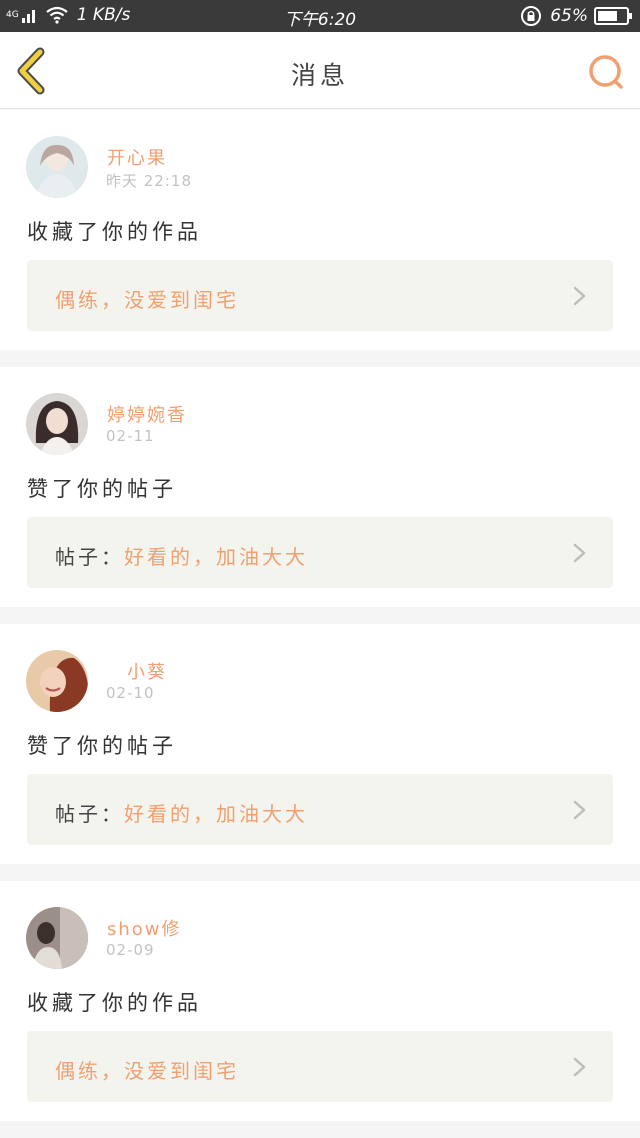  What do you see at coordinates (130, 950) in the screenshot?
I see `timestamp: 02-09` at bounding box center [130, 950].